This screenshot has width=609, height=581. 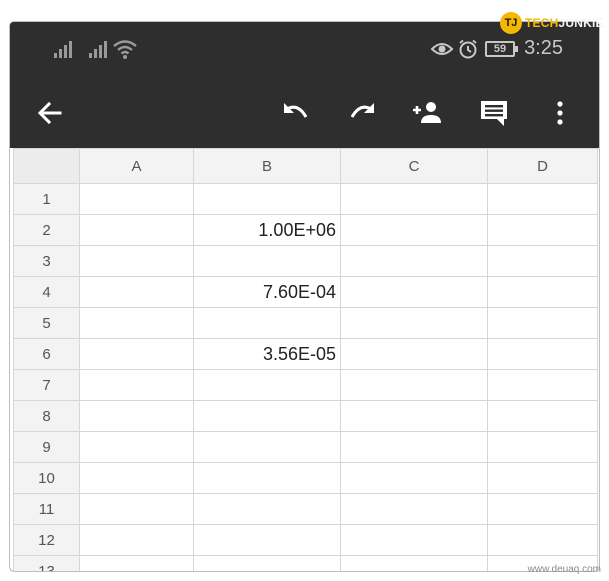 What do you see at coordinates (414, 166) in the screenshot?
I see `column-header-c: C` at bounding box center [414, 166].